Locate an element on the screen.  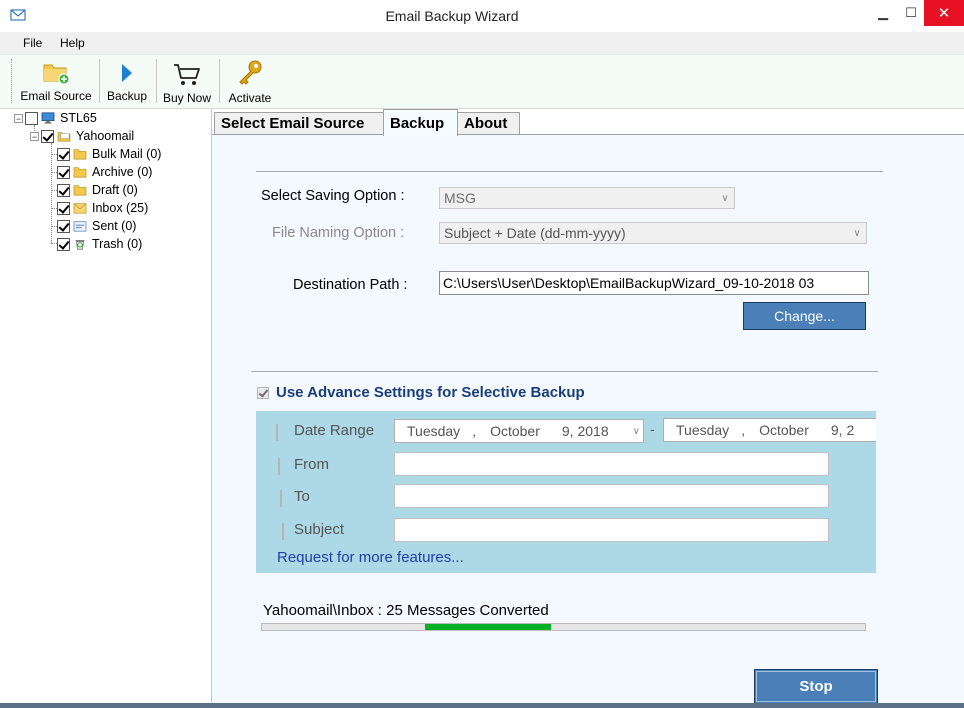
saving-option-select: MSG ∨ is located at coordinates (587, 198).